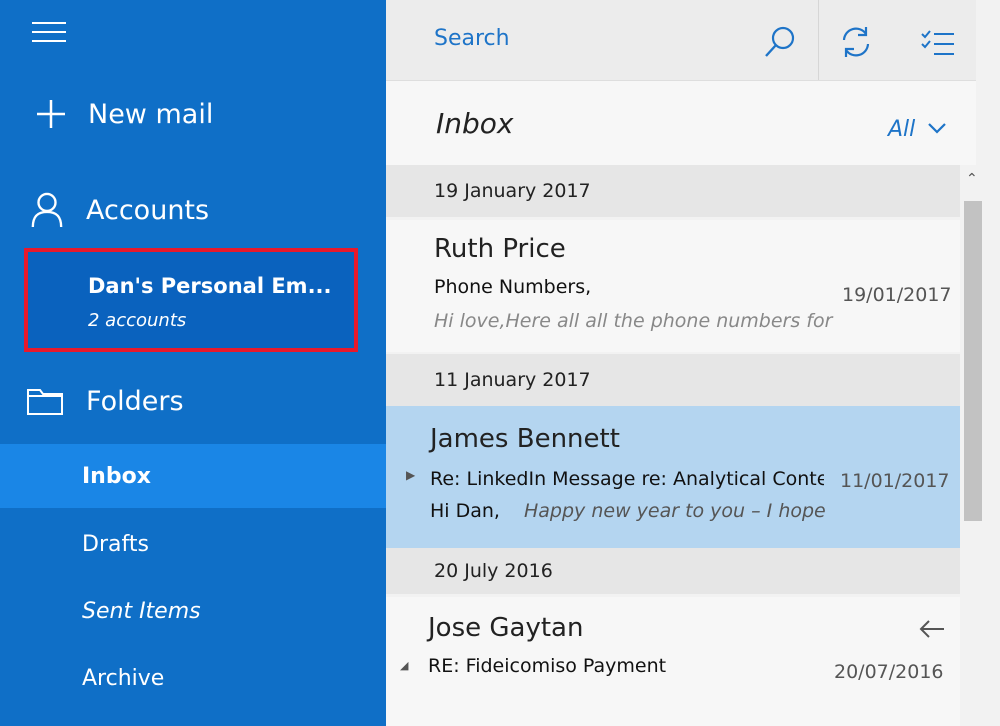  What do you see at coordinates (856, 42) in the screenshot?
I see `sync-icon` at bounding box center [856, 42].